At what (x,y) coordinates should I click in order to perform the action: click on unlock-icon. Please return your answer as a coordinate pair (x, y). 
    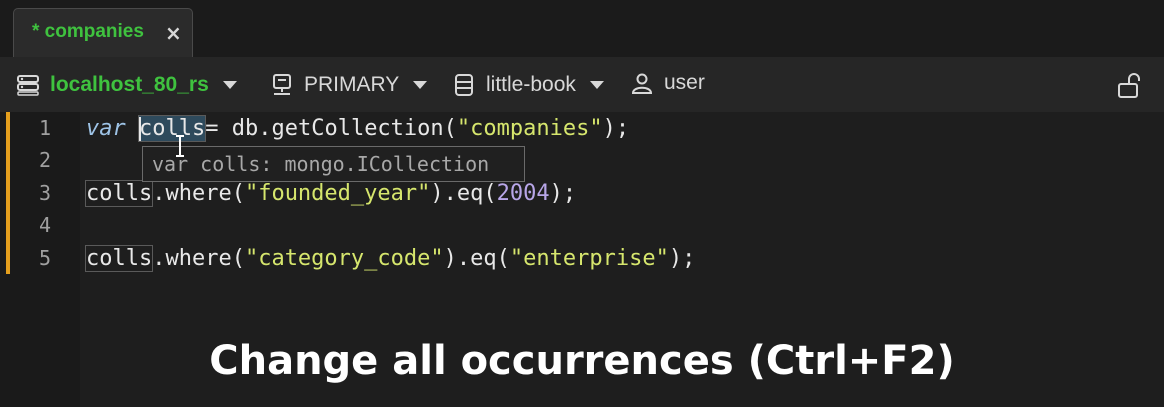
    Looking at the image, I should click on (1130, 86).